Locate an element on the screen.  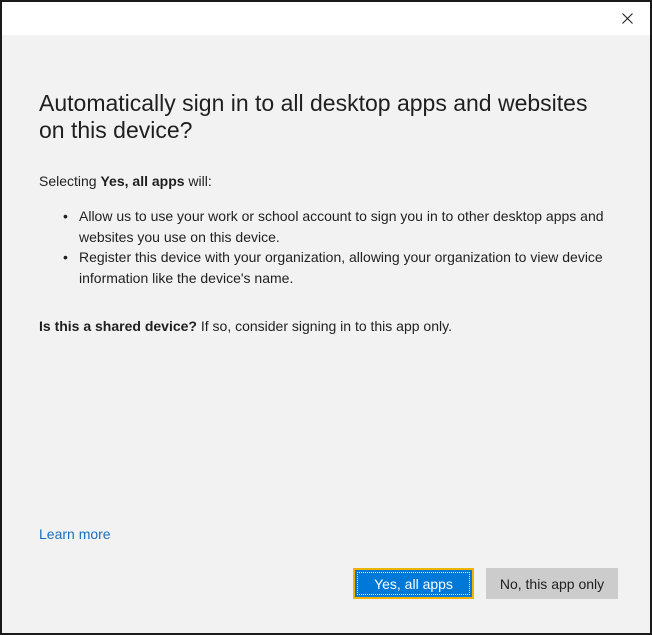
no-this-app-only-button: No, this app only is located at coordinates (552, 583).